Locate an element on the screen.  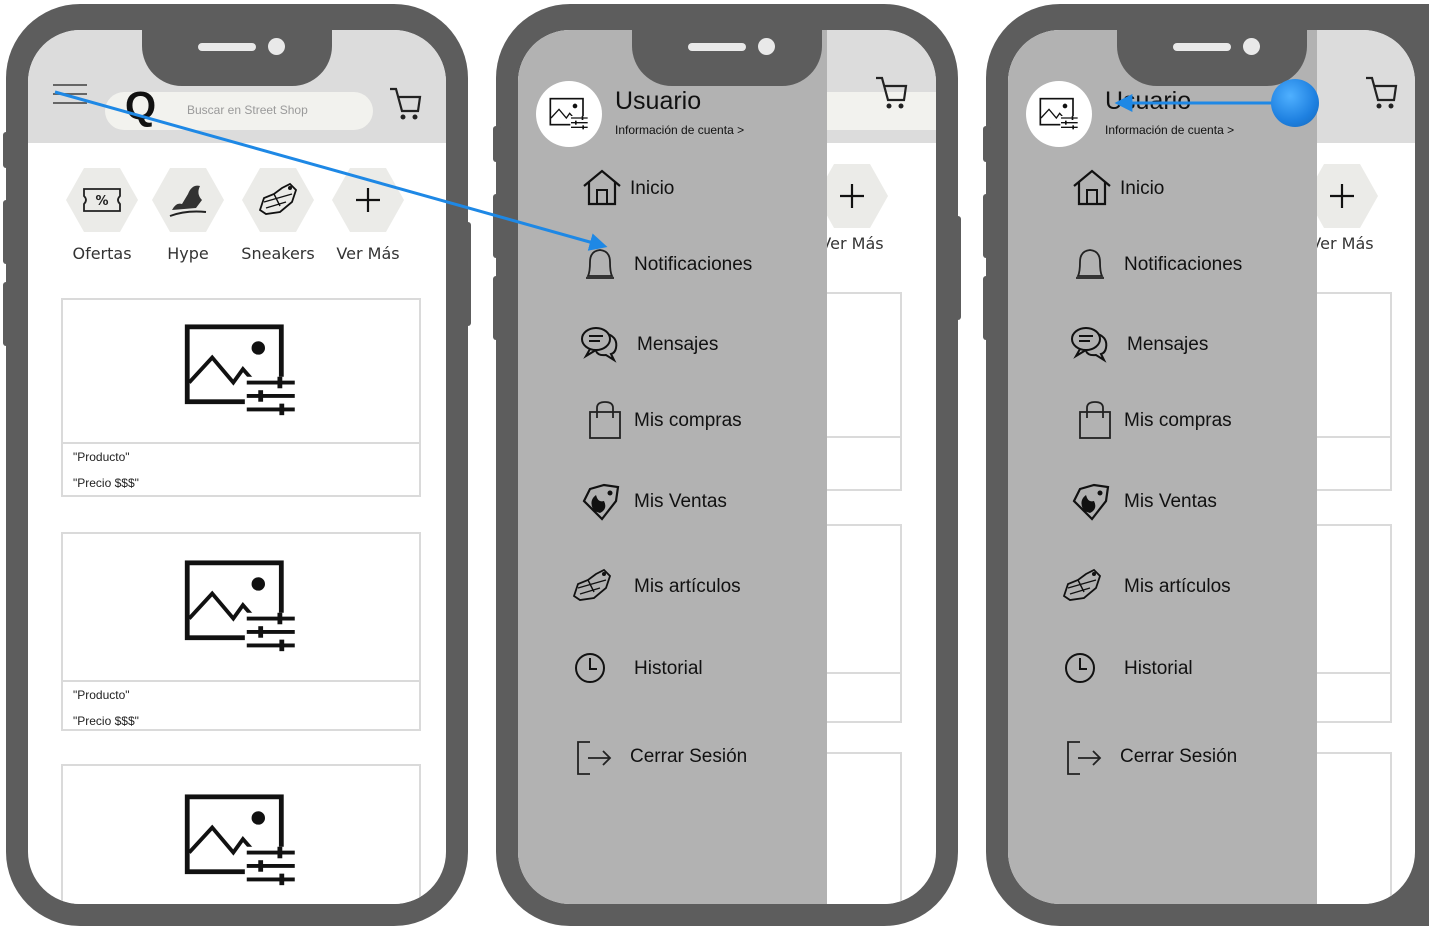
category-label: Ofertas is located at coordinates (102, 253).